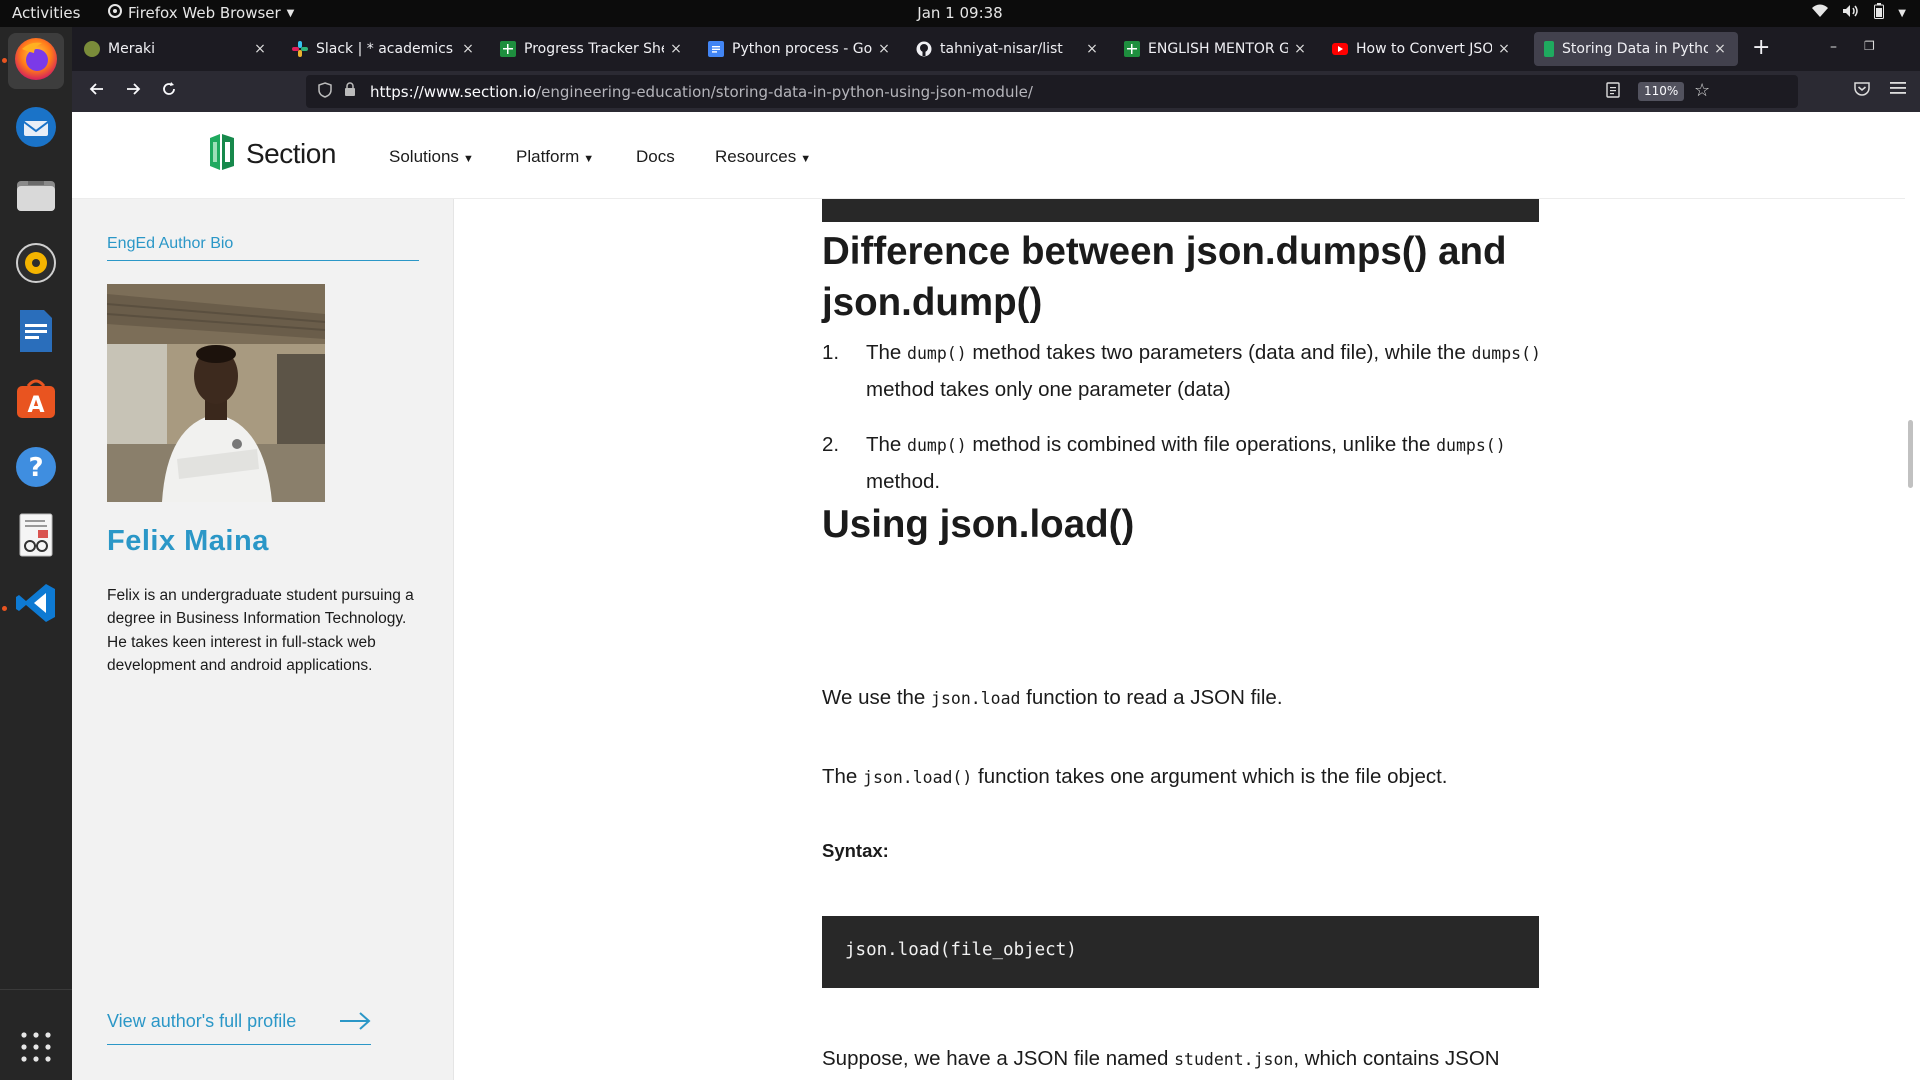  I want to click on restore-icon: ❐, so click(1869, 46).